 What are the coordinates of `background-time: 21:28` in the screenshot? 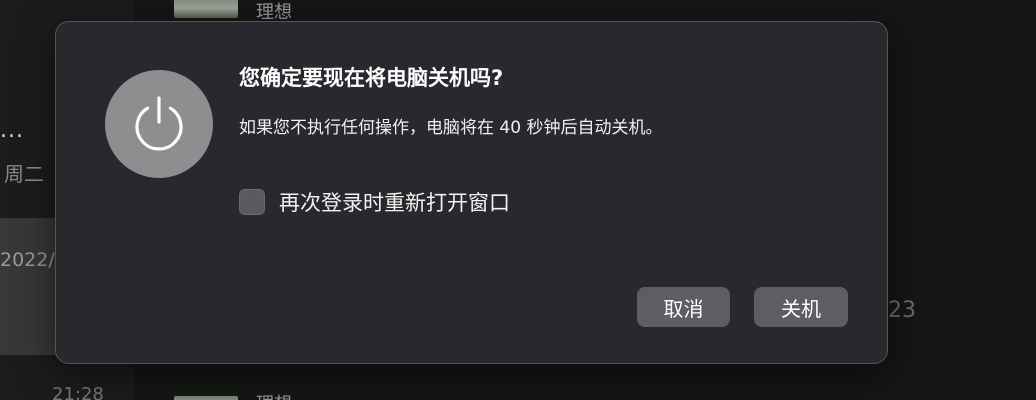 It's located at (78, 392).